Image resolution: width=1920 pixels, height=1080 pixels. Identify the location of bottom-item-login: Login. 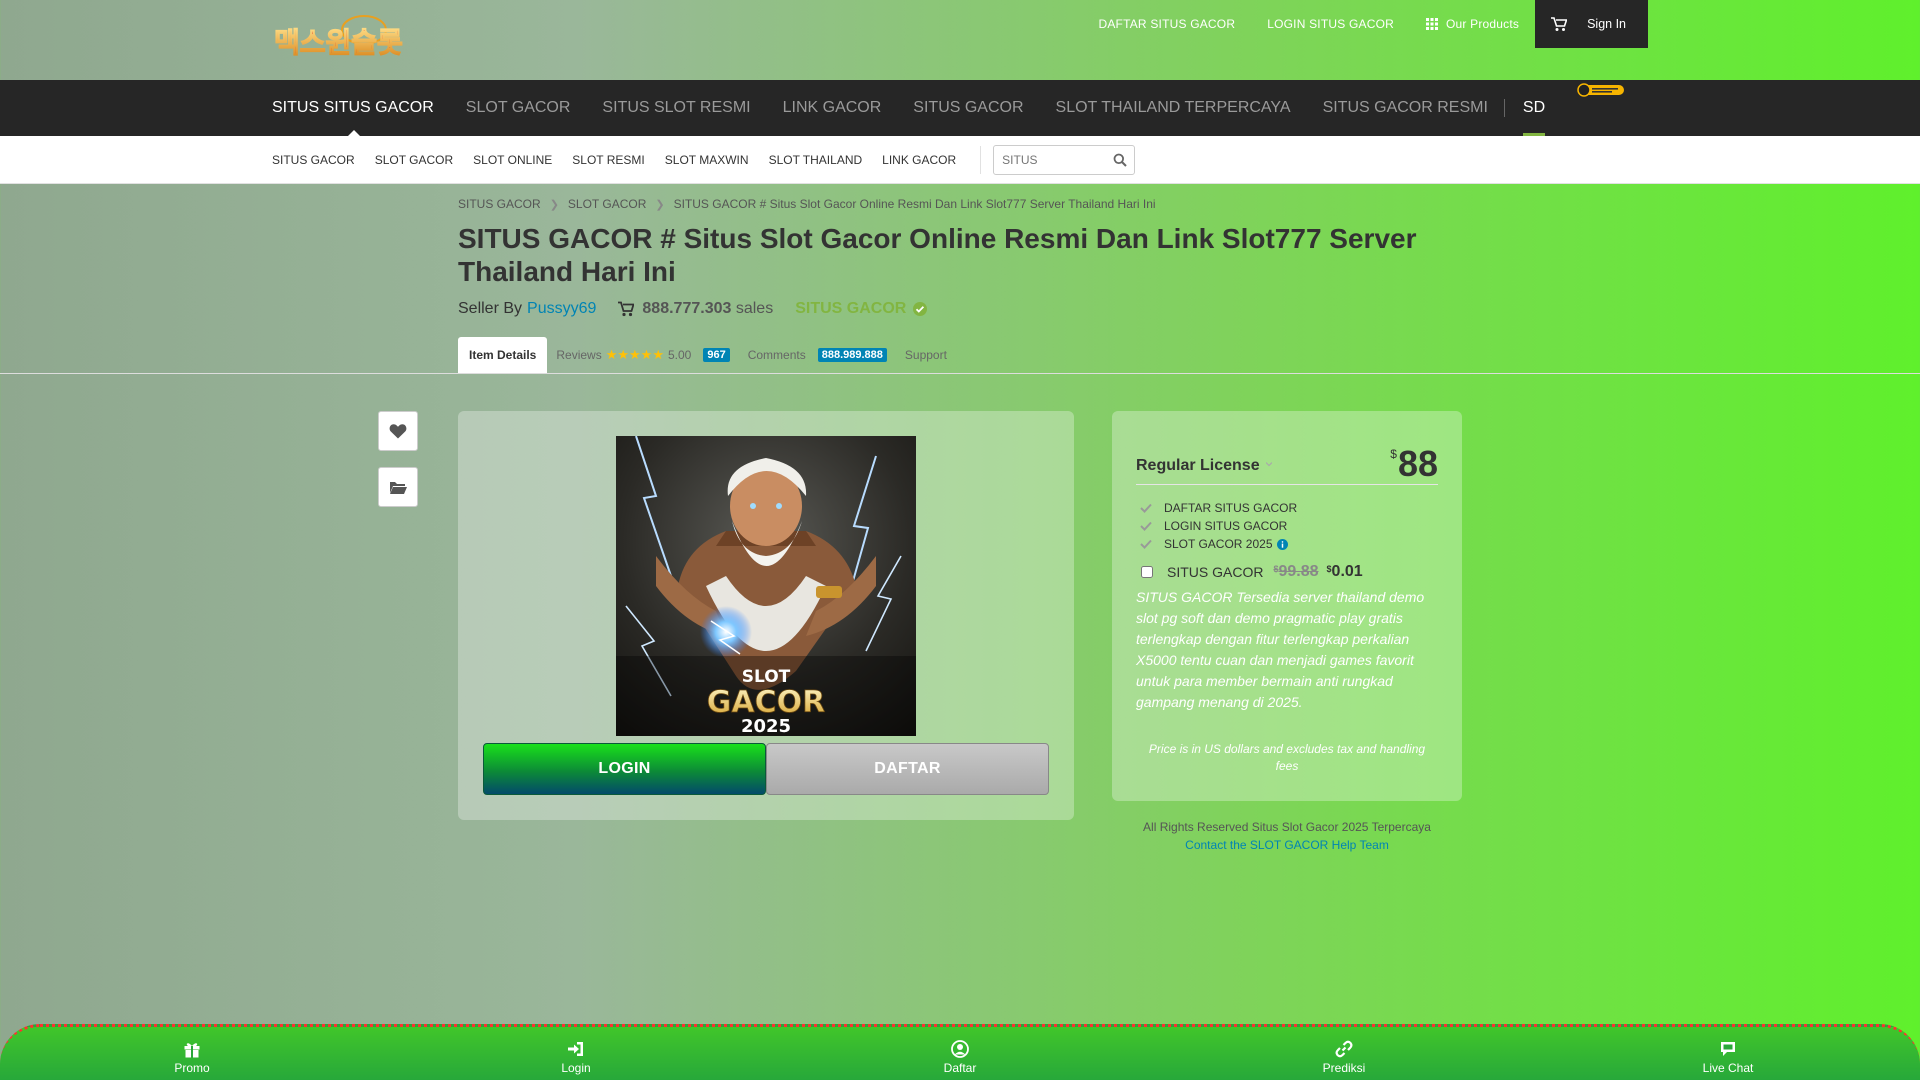
(576, 1053).